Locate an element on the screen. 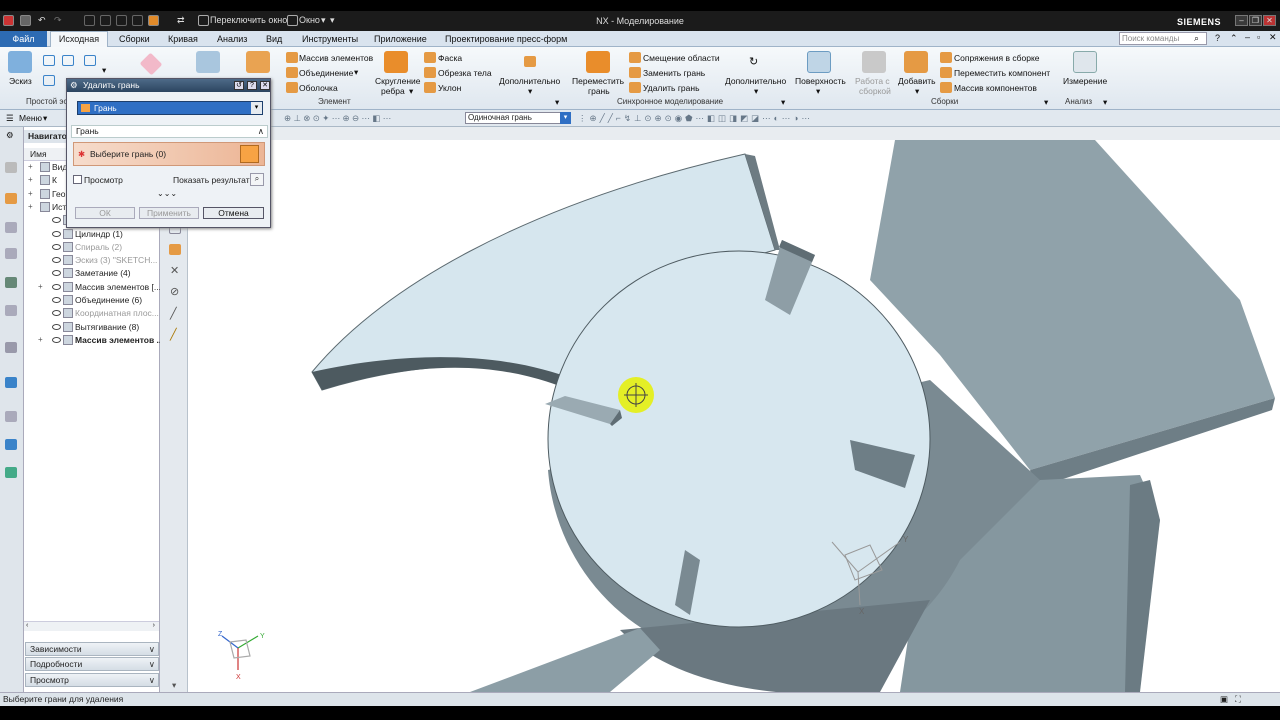 This screenshot has width=1280, height=720. minimize-button: – is located at coordinates (1241, 20).